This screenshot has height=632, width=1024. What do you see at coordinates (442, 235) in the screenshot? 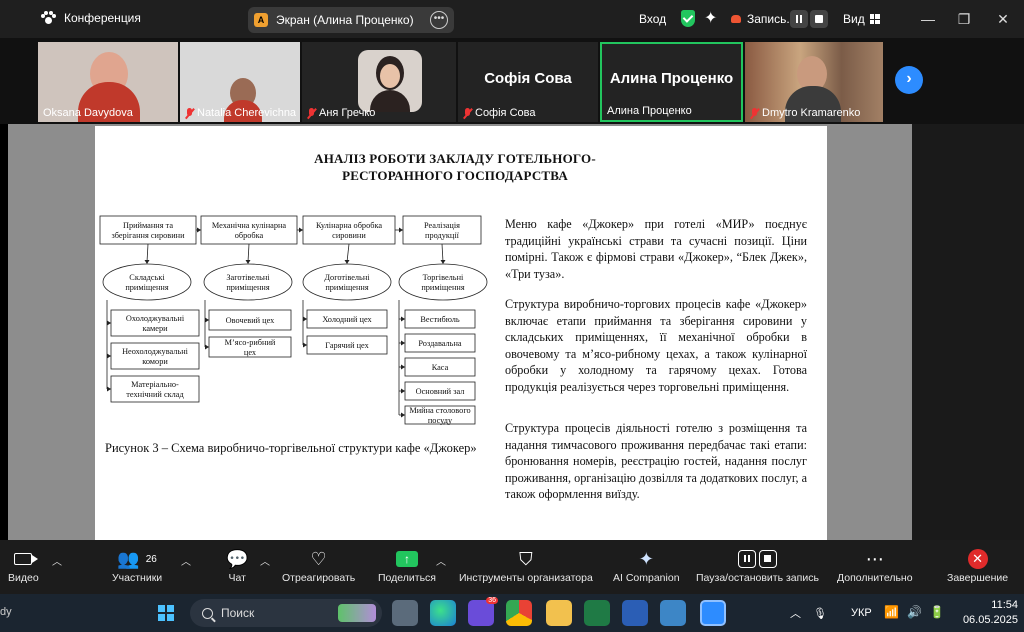
I see `diagram-stage-label: продукції` at bounding box center [442, 235].